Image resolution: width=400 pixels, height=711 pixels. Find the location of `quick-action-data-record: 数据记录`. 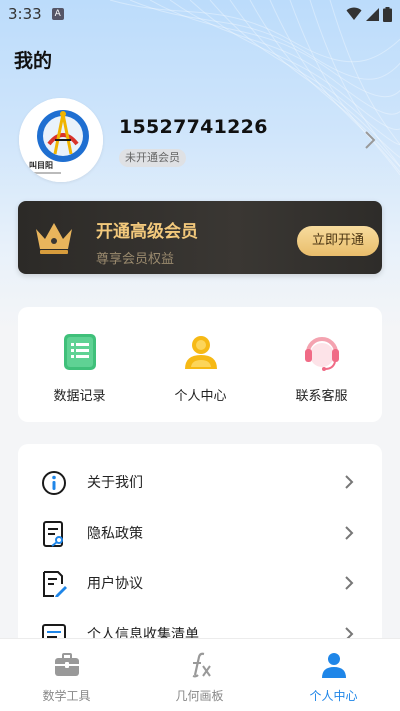

quick-action-data-record: 数据记录 is located at coordinates (79, 364).